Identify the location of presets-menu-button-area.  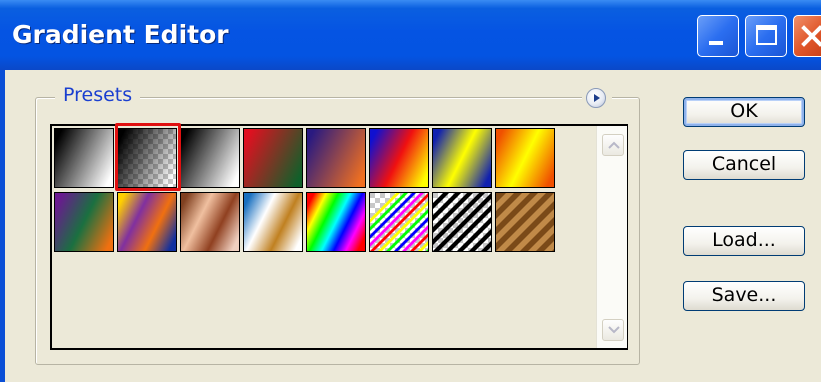
(597, 98).